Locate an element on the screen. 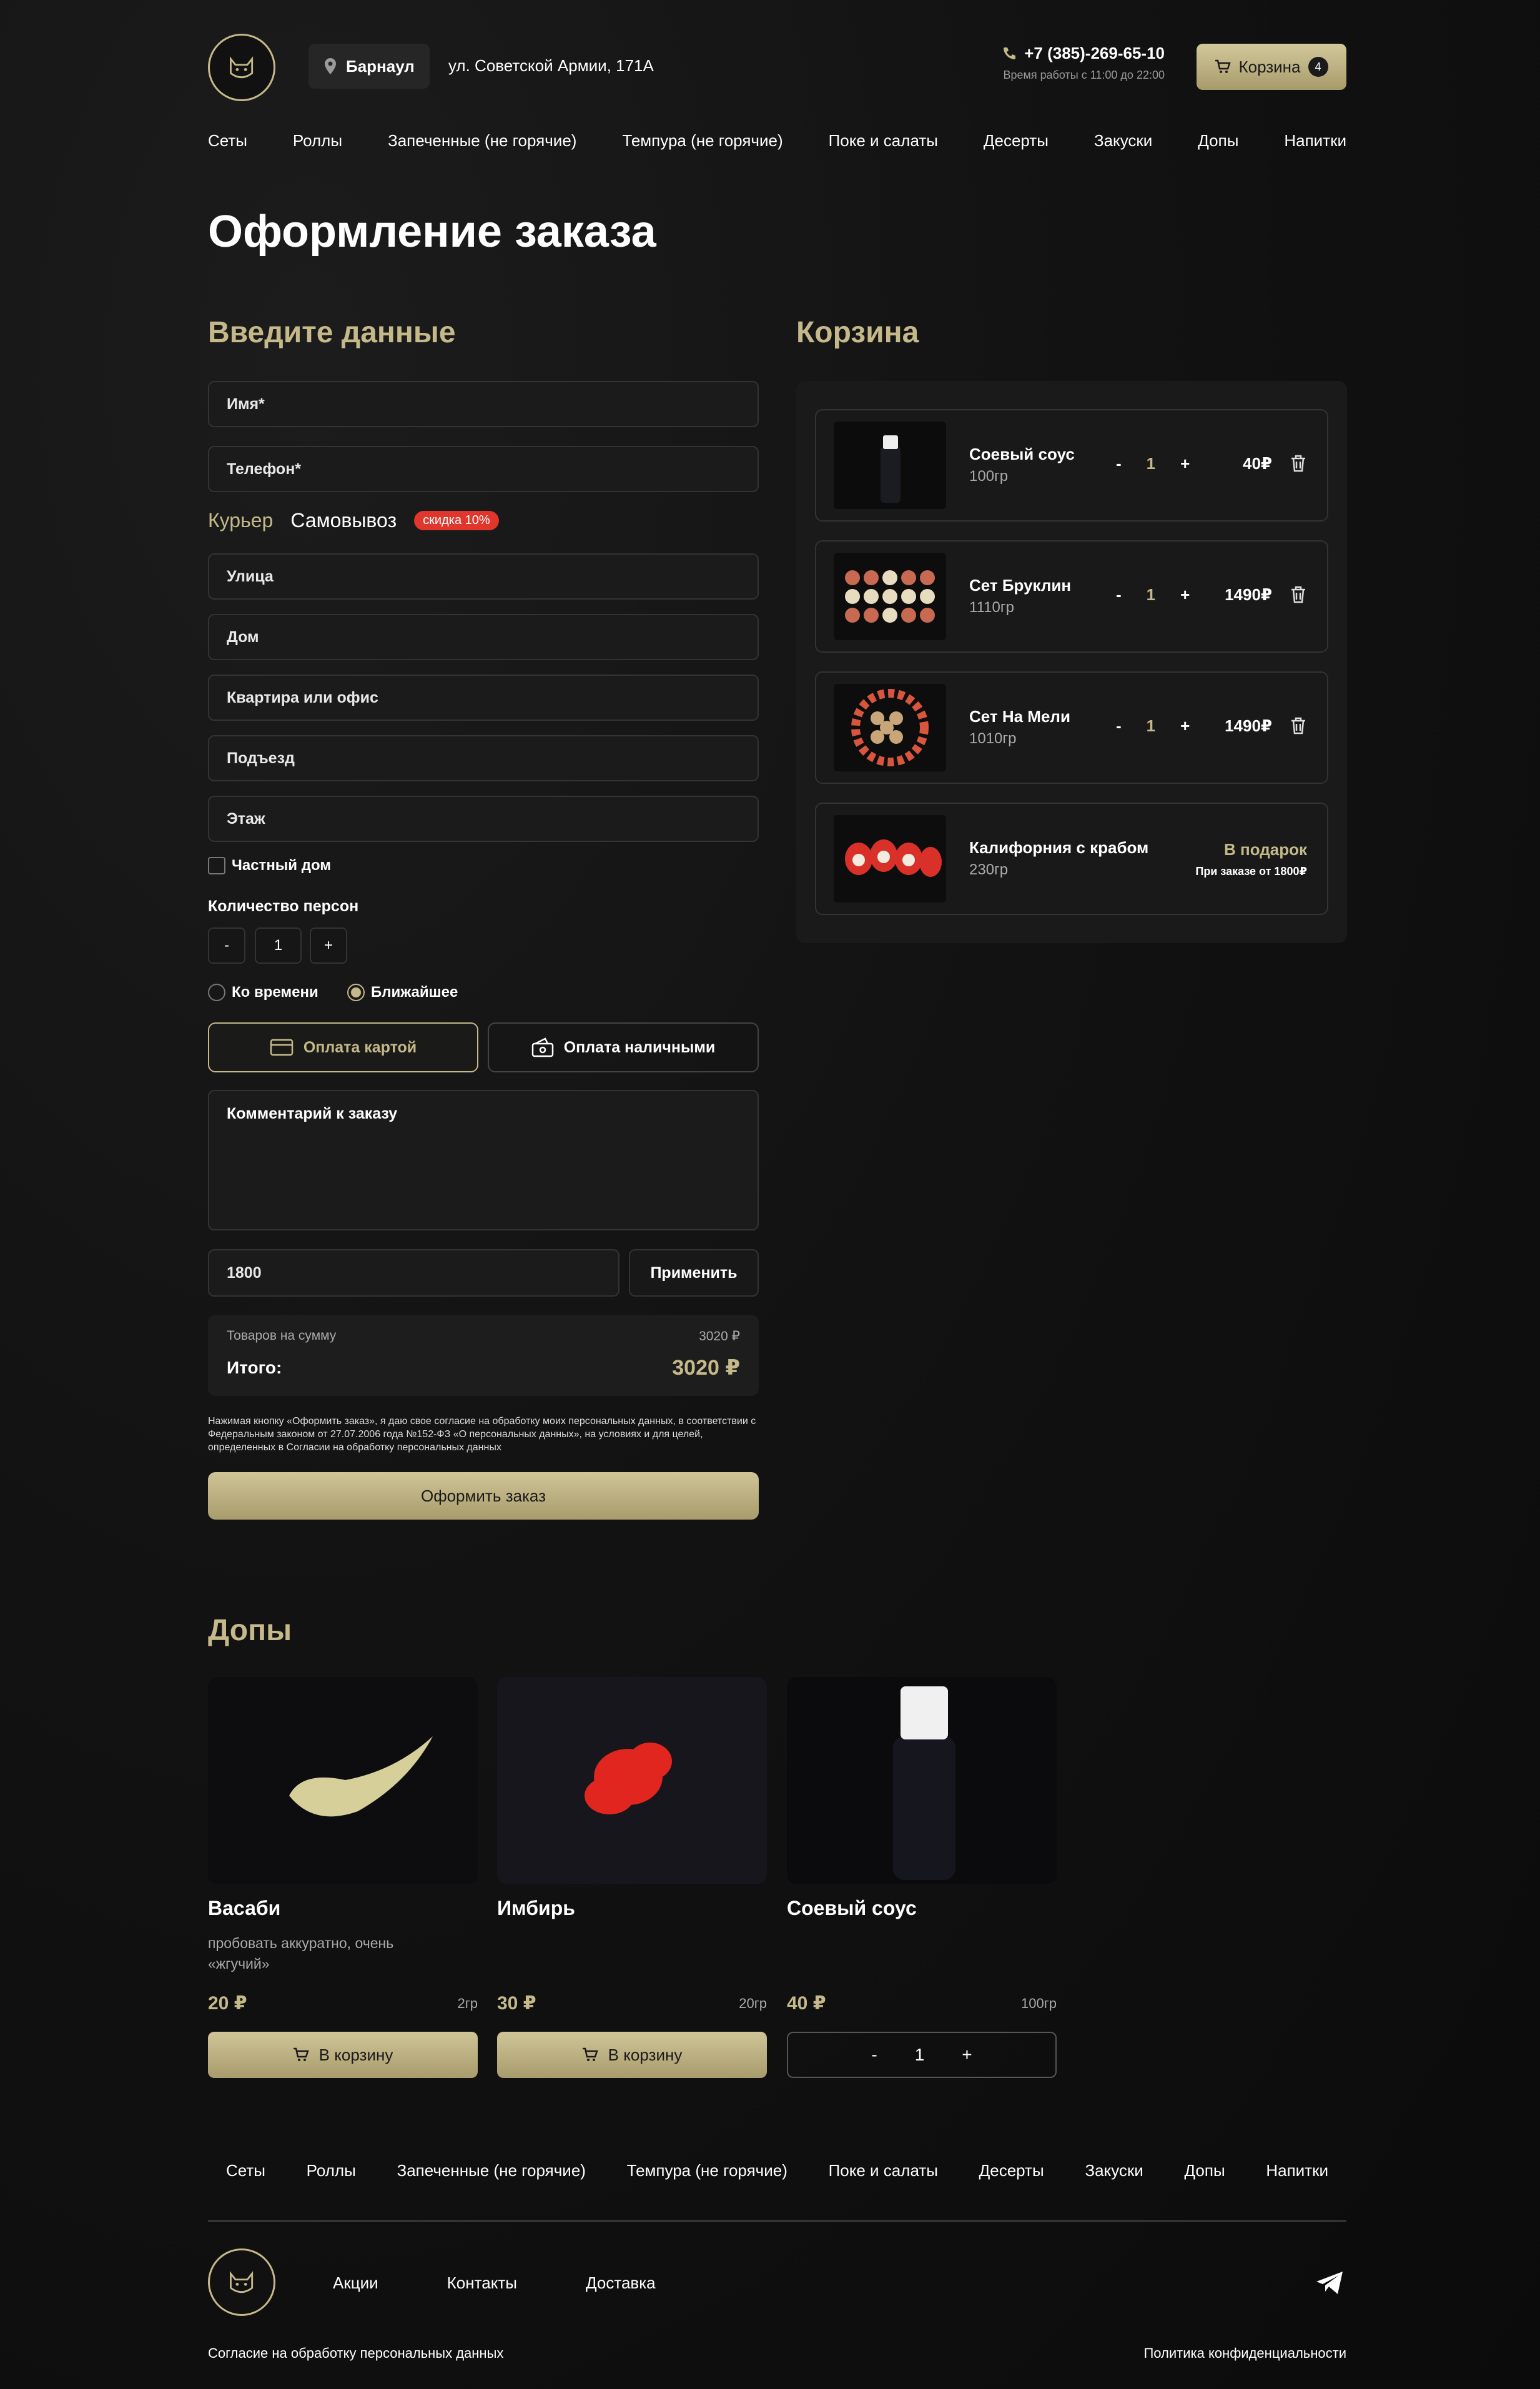 The height and width of the screenshot is (2389, 1540). house-field: Дом is located at coordinates (483, 637).